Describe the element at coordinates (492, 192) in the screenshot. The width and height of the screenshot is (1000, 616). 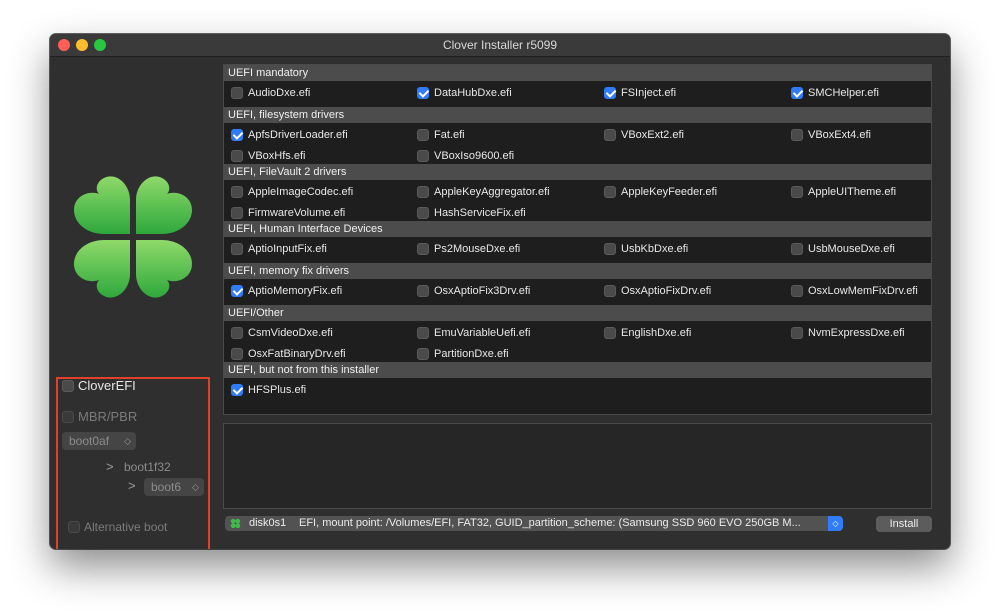
I see `efi-driver-label: AppleKeyAggregator.efi` at that location.